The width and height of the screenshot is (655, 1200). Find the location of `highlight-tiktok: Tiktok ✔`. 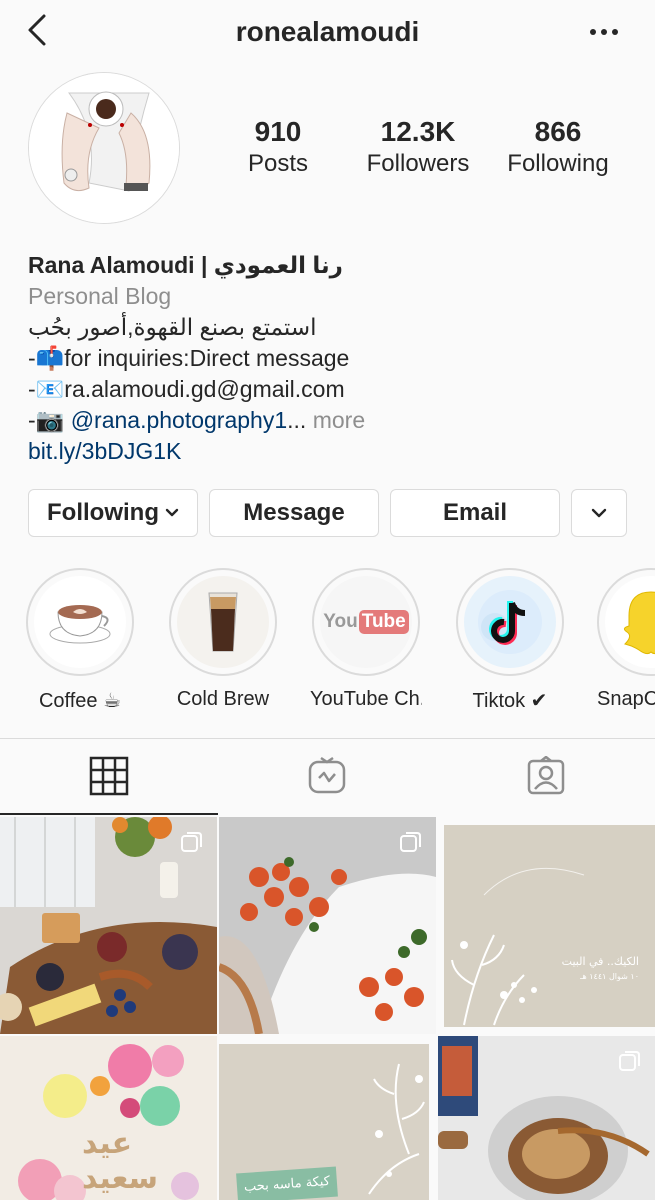

highlight-tiktok: Tiktok ✔ is located at coordinates (510, 640).